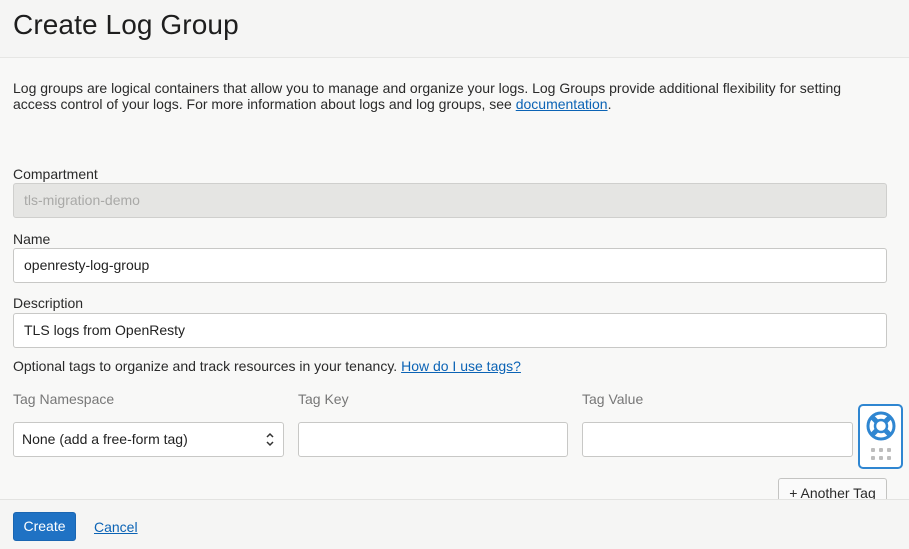  I want to click on description-input: TLS logs from OpenResty, so click(450, 330).